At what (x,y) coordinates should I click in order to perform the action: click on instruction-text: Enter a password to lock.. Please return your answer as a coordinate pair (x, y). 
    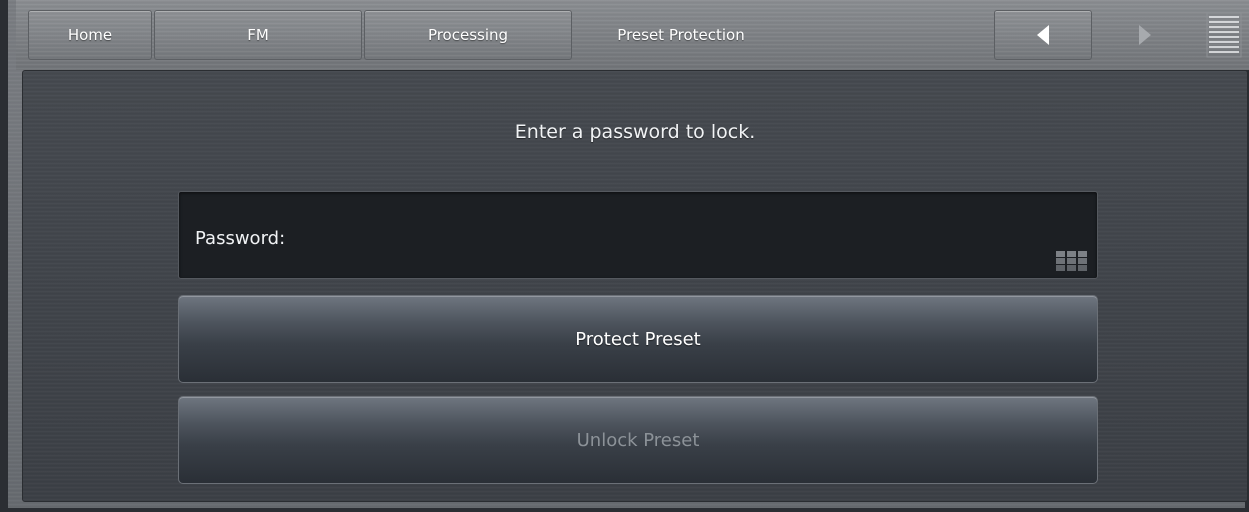
    Looking at the image, I should click on (635, 132).